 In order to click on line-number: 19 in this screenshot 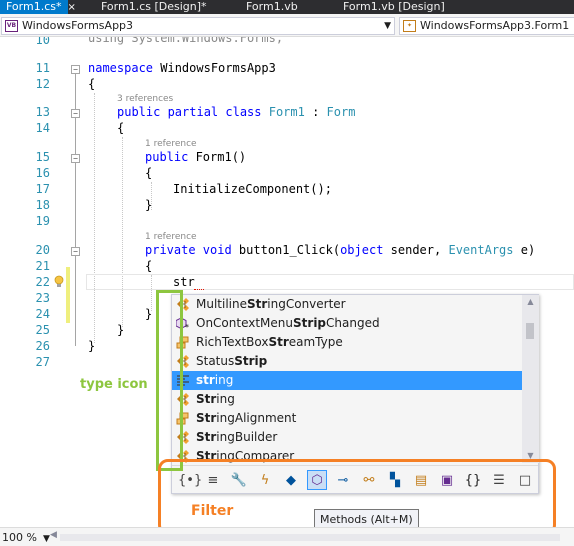, I will do `click(42, 221)`.